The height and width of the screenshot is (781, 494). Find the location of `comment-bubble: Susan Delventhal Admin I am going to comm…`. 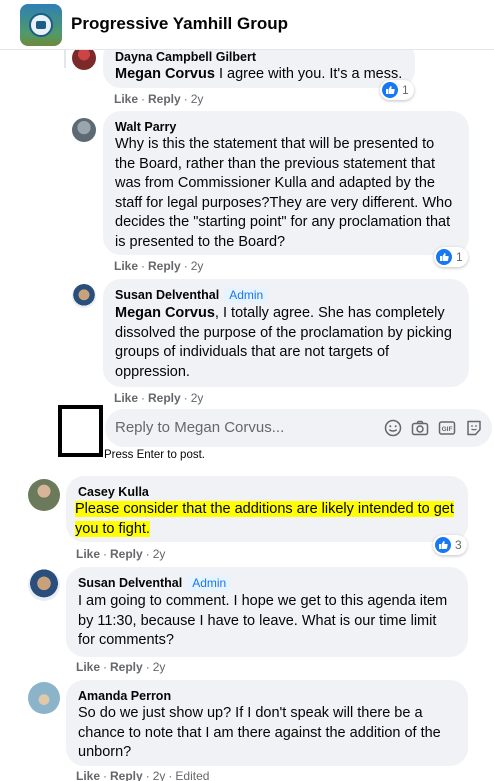

comment-bubble: Susan Delventhal Admin I am going to comm… is located at coordinates (267, 612).